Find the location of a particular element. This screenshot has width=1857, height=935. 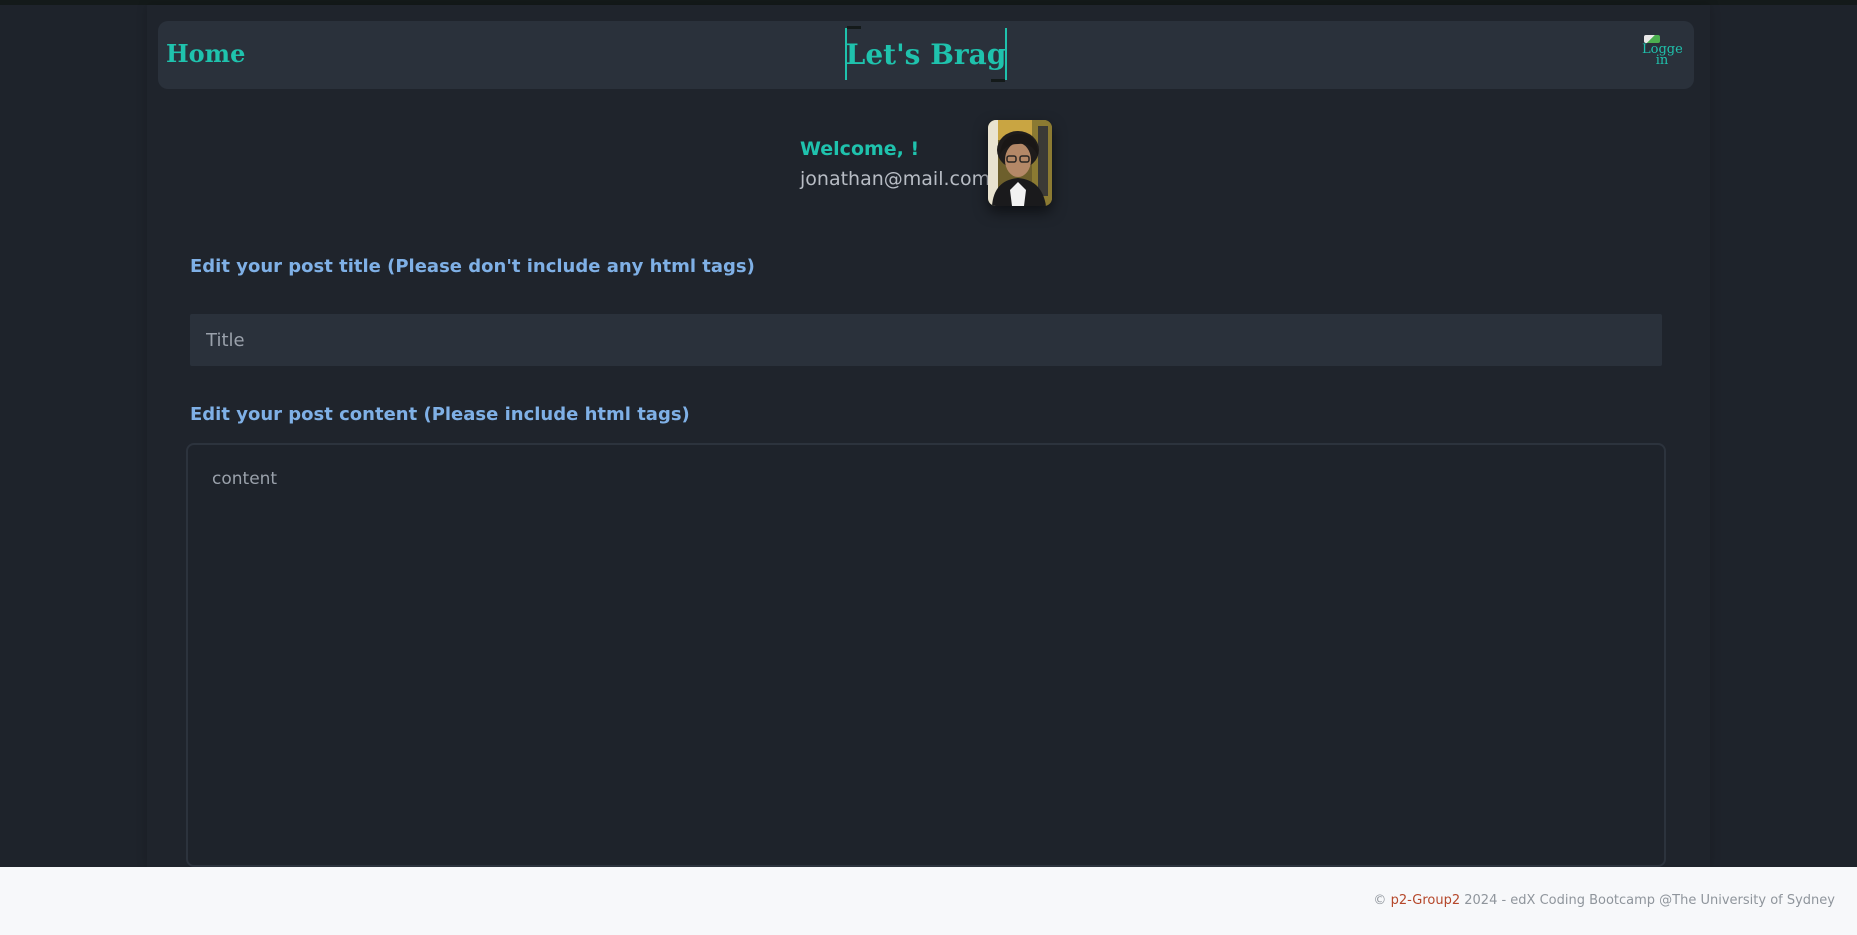

avatar is located at coordinates (1020, 163).